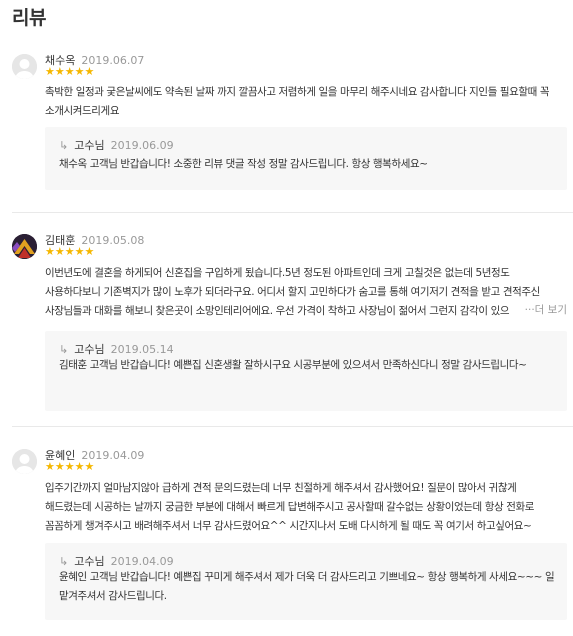 The height and width of the screenshot is (636, 573). I want to click on profile-photo-icon, so click(24, 246).